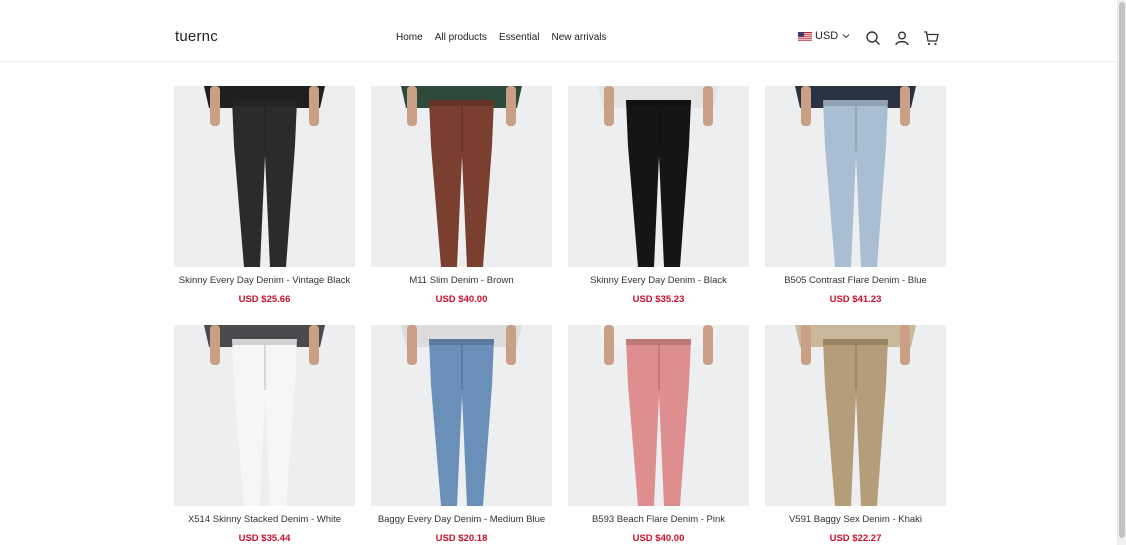 The width and height of the screenshot is (1126, 545). Describe the element at coordinates (461, 538) in the screenshot. I see `product-price: USD $20.18` at that location.